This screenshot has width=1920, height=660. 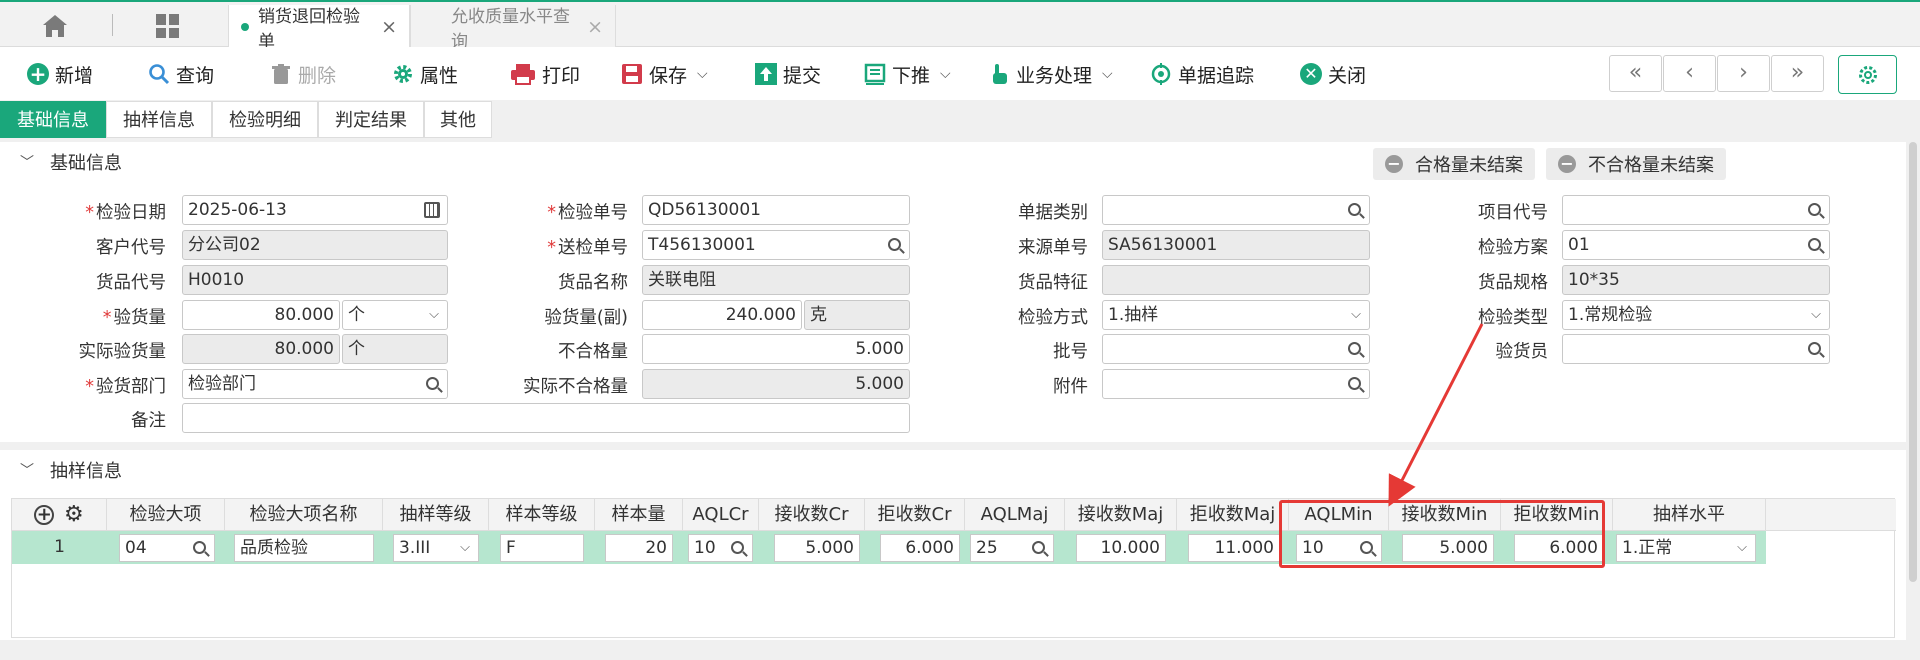 I want to click on col-header: 拒收数Cr, so click(x=915, y=515).